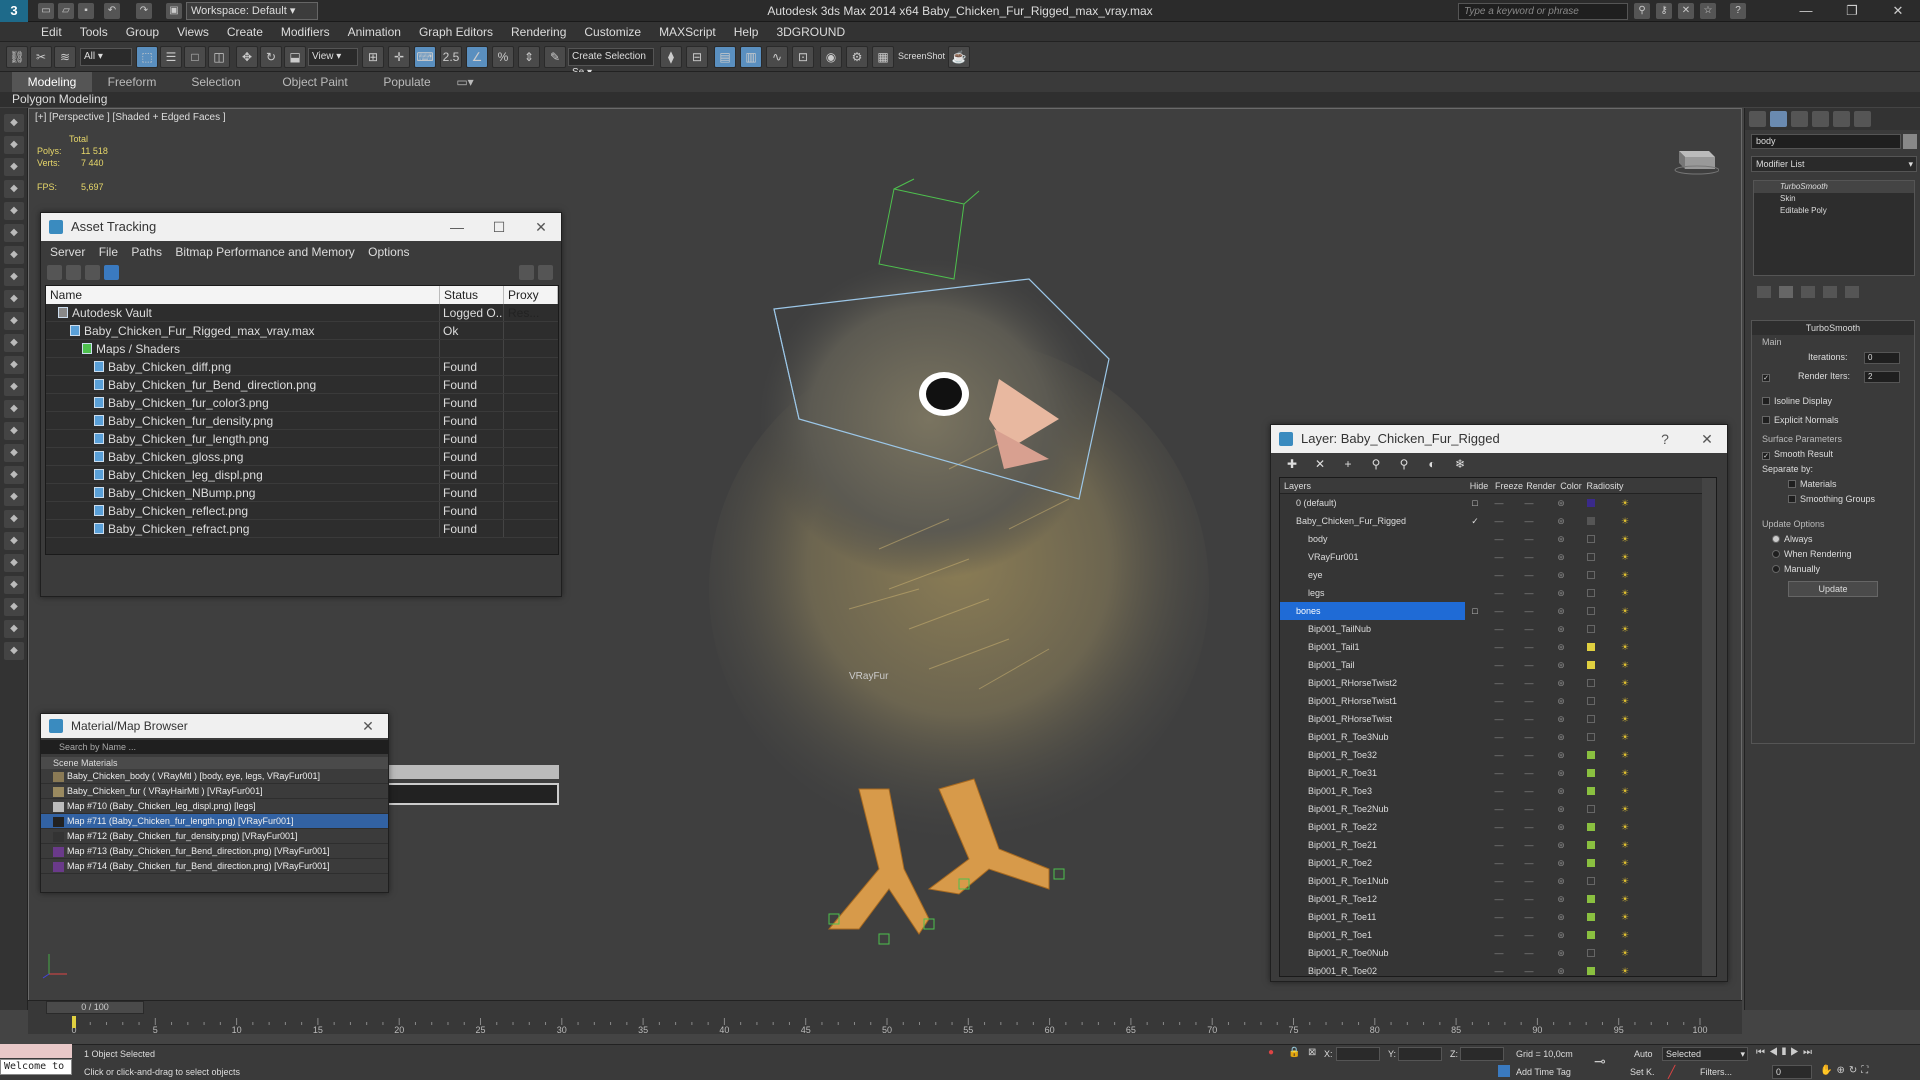 Image resolution: width=1920 pixels, height=1080 pixels. What do you see at coordinates (14, 651) in the screenshot?
I see `info-icon: ◆` at bounding box center [14, 651].